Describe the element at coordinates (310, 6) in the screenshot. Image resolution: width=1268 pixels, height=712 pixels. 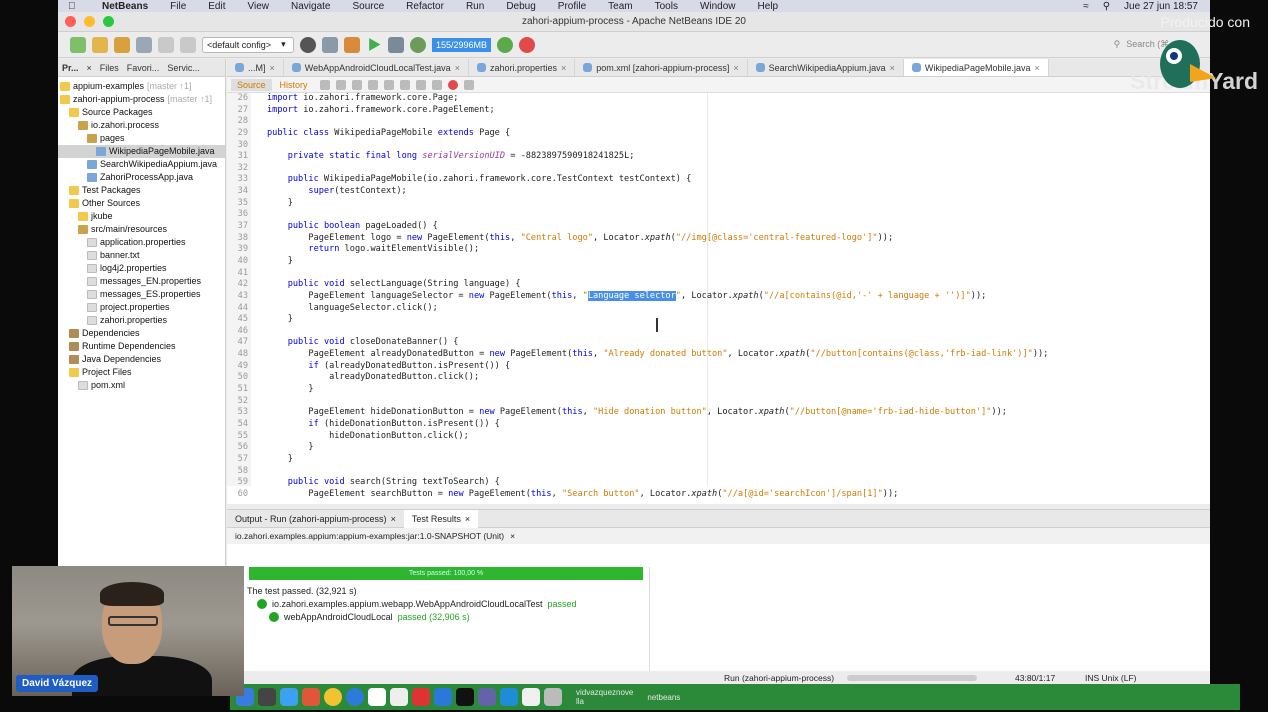
I see `menu-navigate: Navigate` at that location.